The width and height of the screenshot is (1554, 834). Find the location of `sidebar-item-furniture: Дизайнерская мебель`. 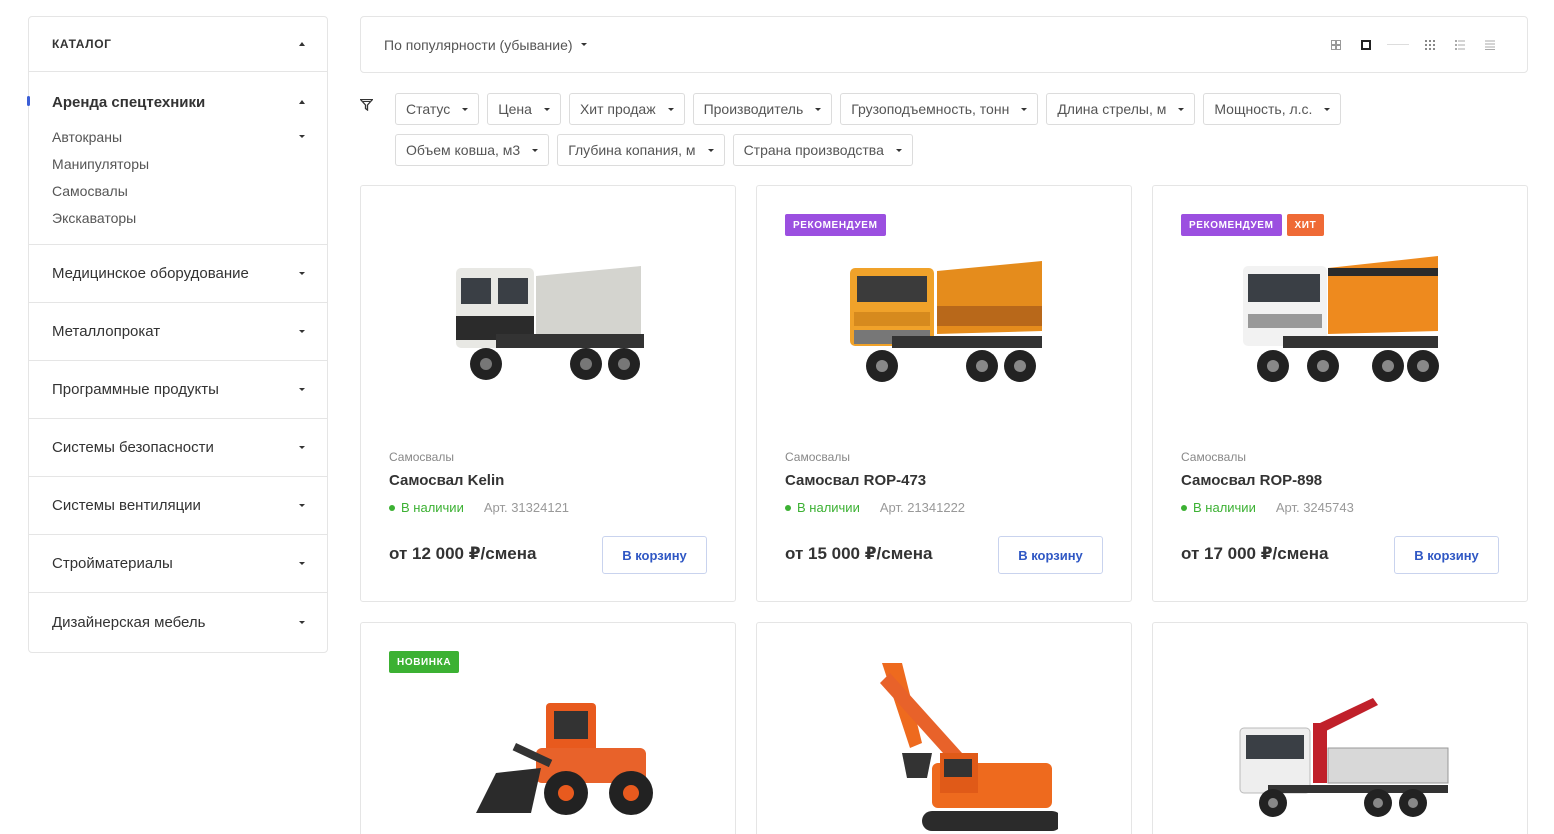

sidebar-item-furniture: Дизайнерская мебель is located at coordinates (178, 622).